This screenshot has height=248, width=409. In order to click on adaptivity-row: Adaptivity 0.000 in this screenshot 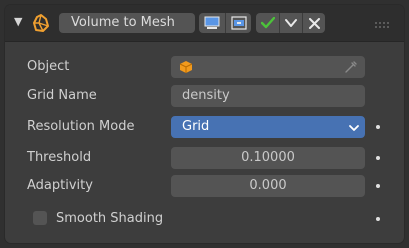, I will do `click(204, 186)`.